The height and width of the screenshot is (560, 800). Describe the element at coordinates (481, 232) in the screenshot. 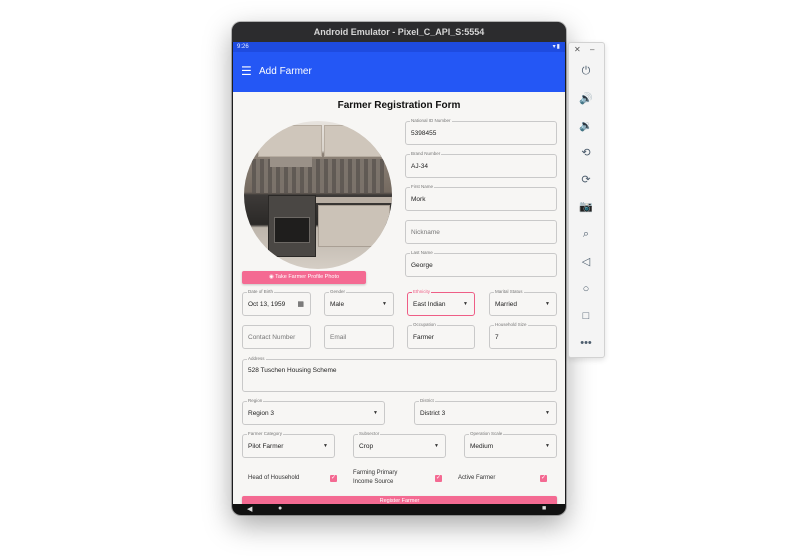

I see `nickname-field: Nickname` at that location.